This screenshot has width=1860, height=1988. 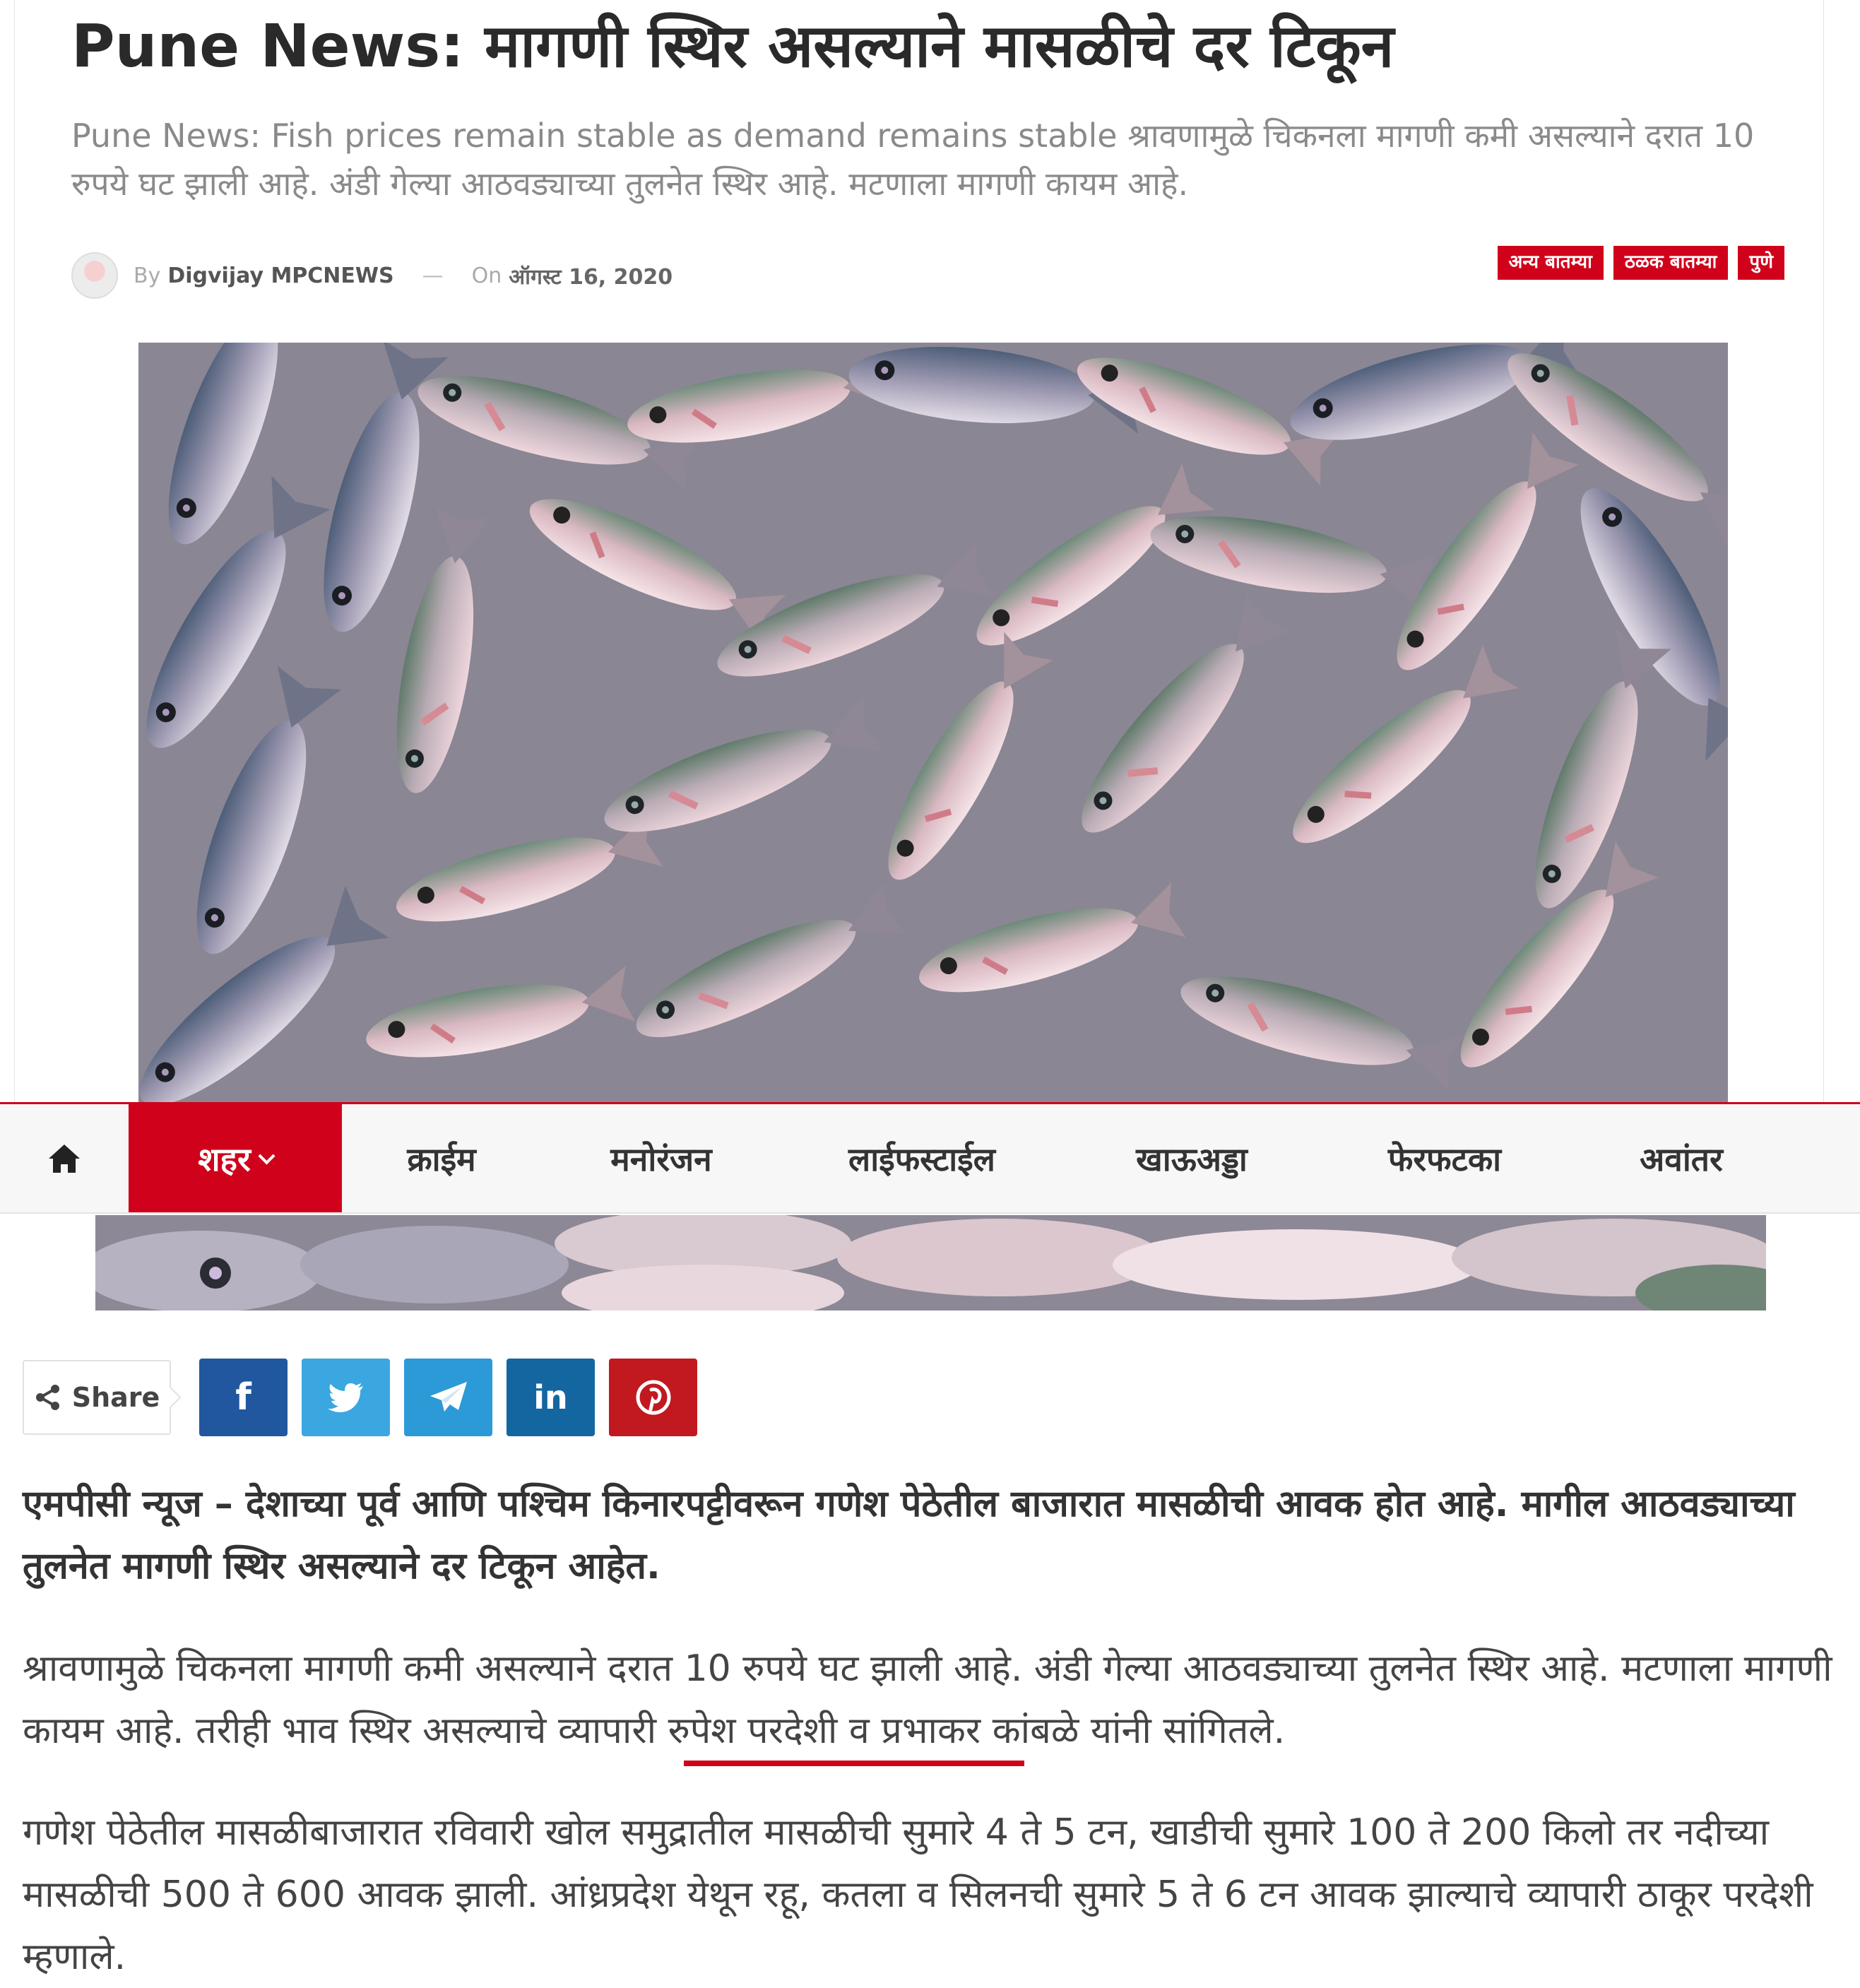 I want to click on share-label: Share, so click(x=116, y=1397).